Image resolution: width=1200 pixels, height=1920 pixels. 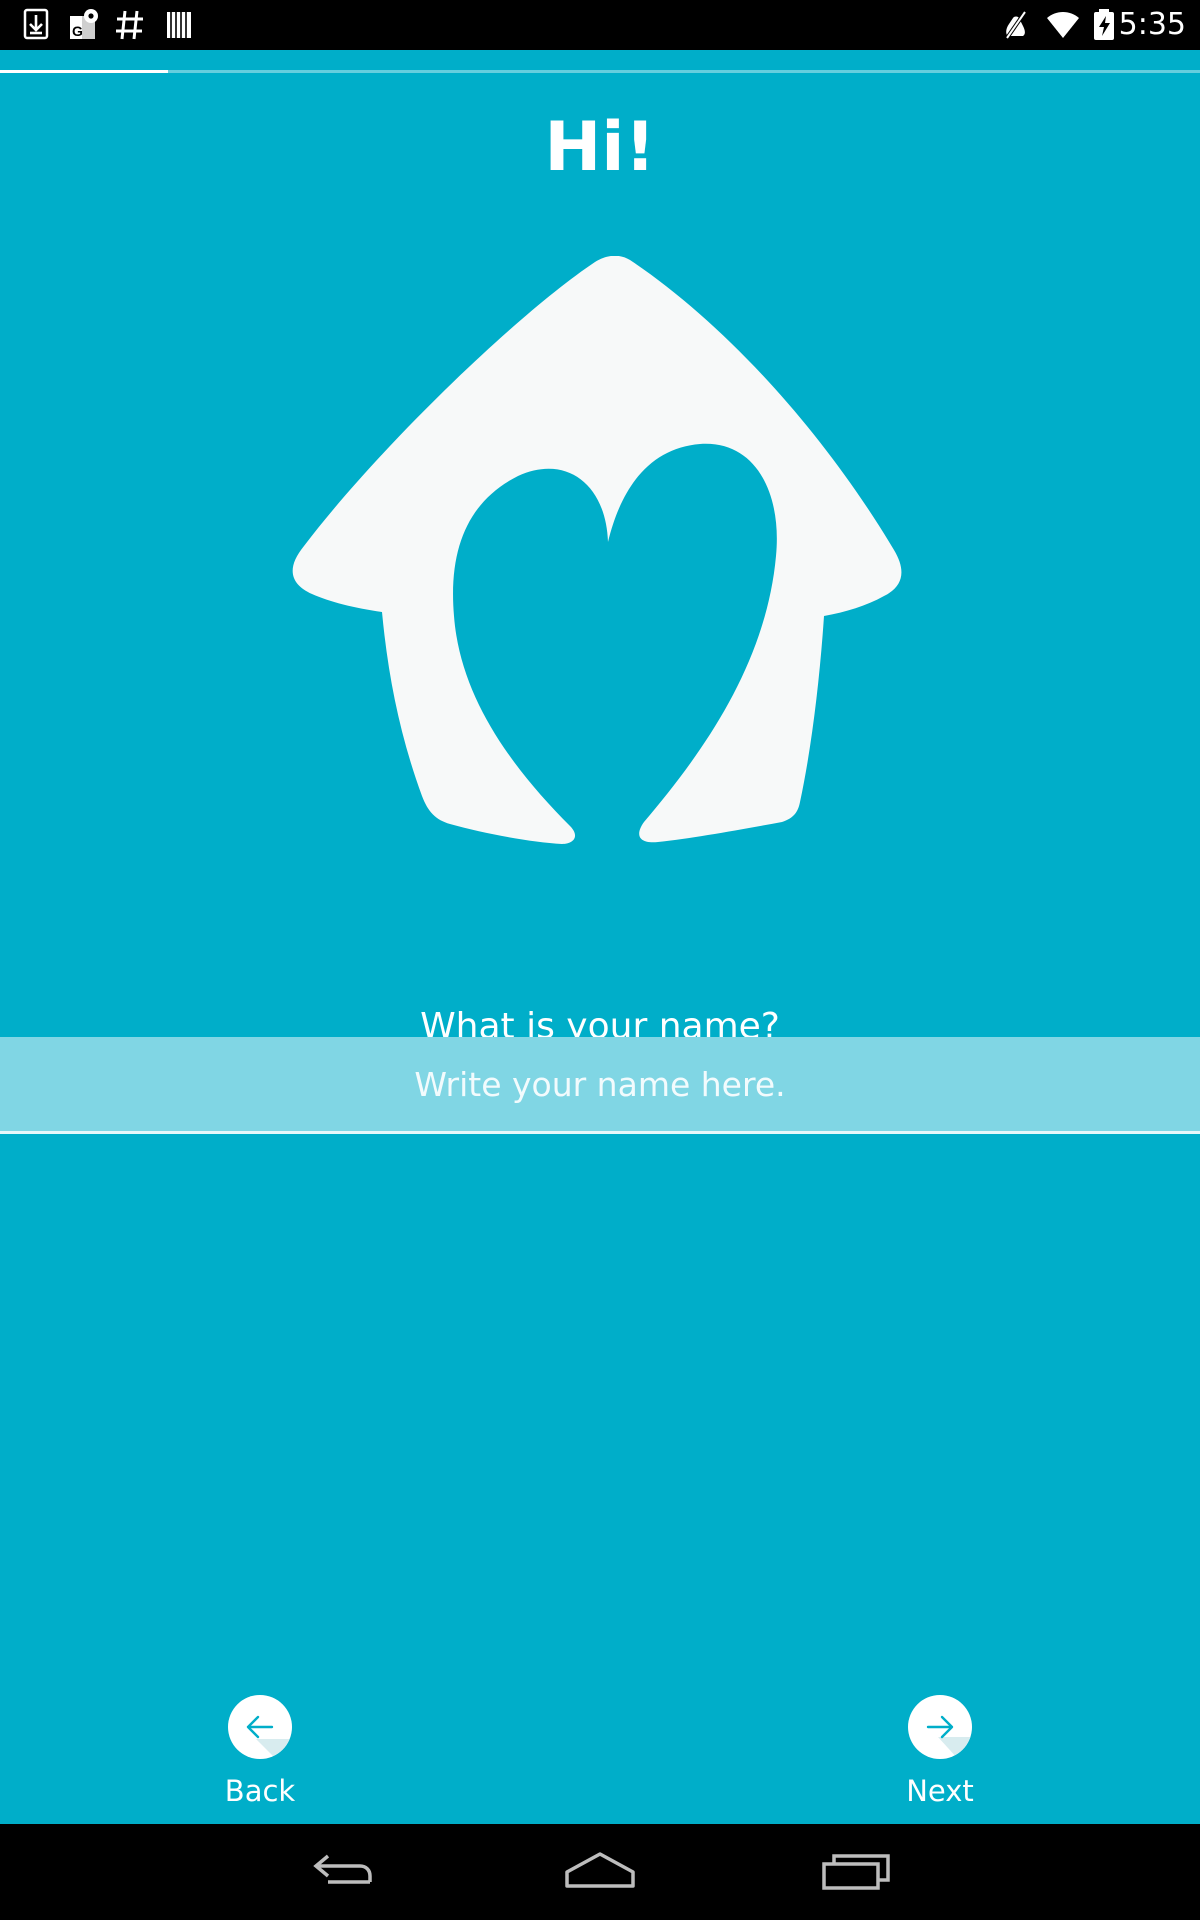 What do you see at coordinates (179, 25) in the screenshot?
I see `barcode-icon` at bounding box center [179, 25].